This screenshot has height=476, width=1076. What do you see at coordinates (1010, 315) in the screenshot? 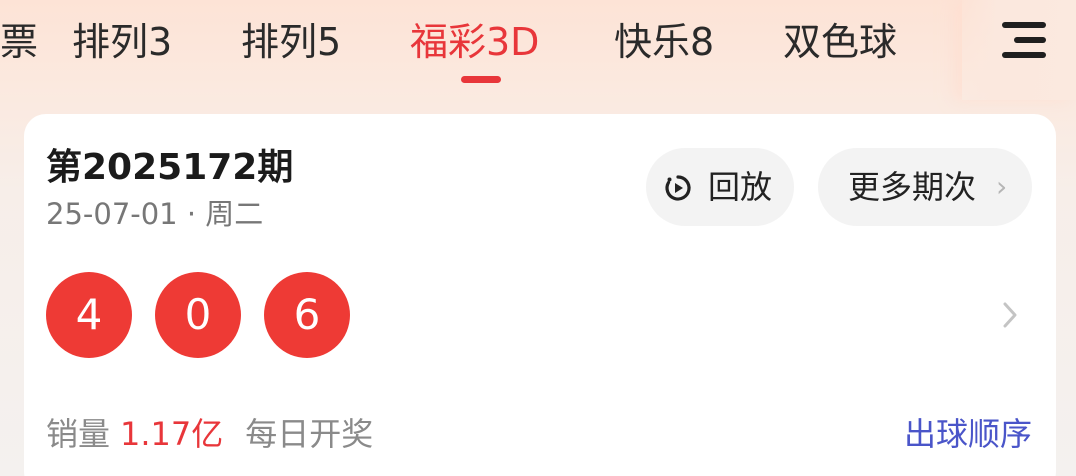
I see `chevron-right-icon` at bounding box center [1010, 315].